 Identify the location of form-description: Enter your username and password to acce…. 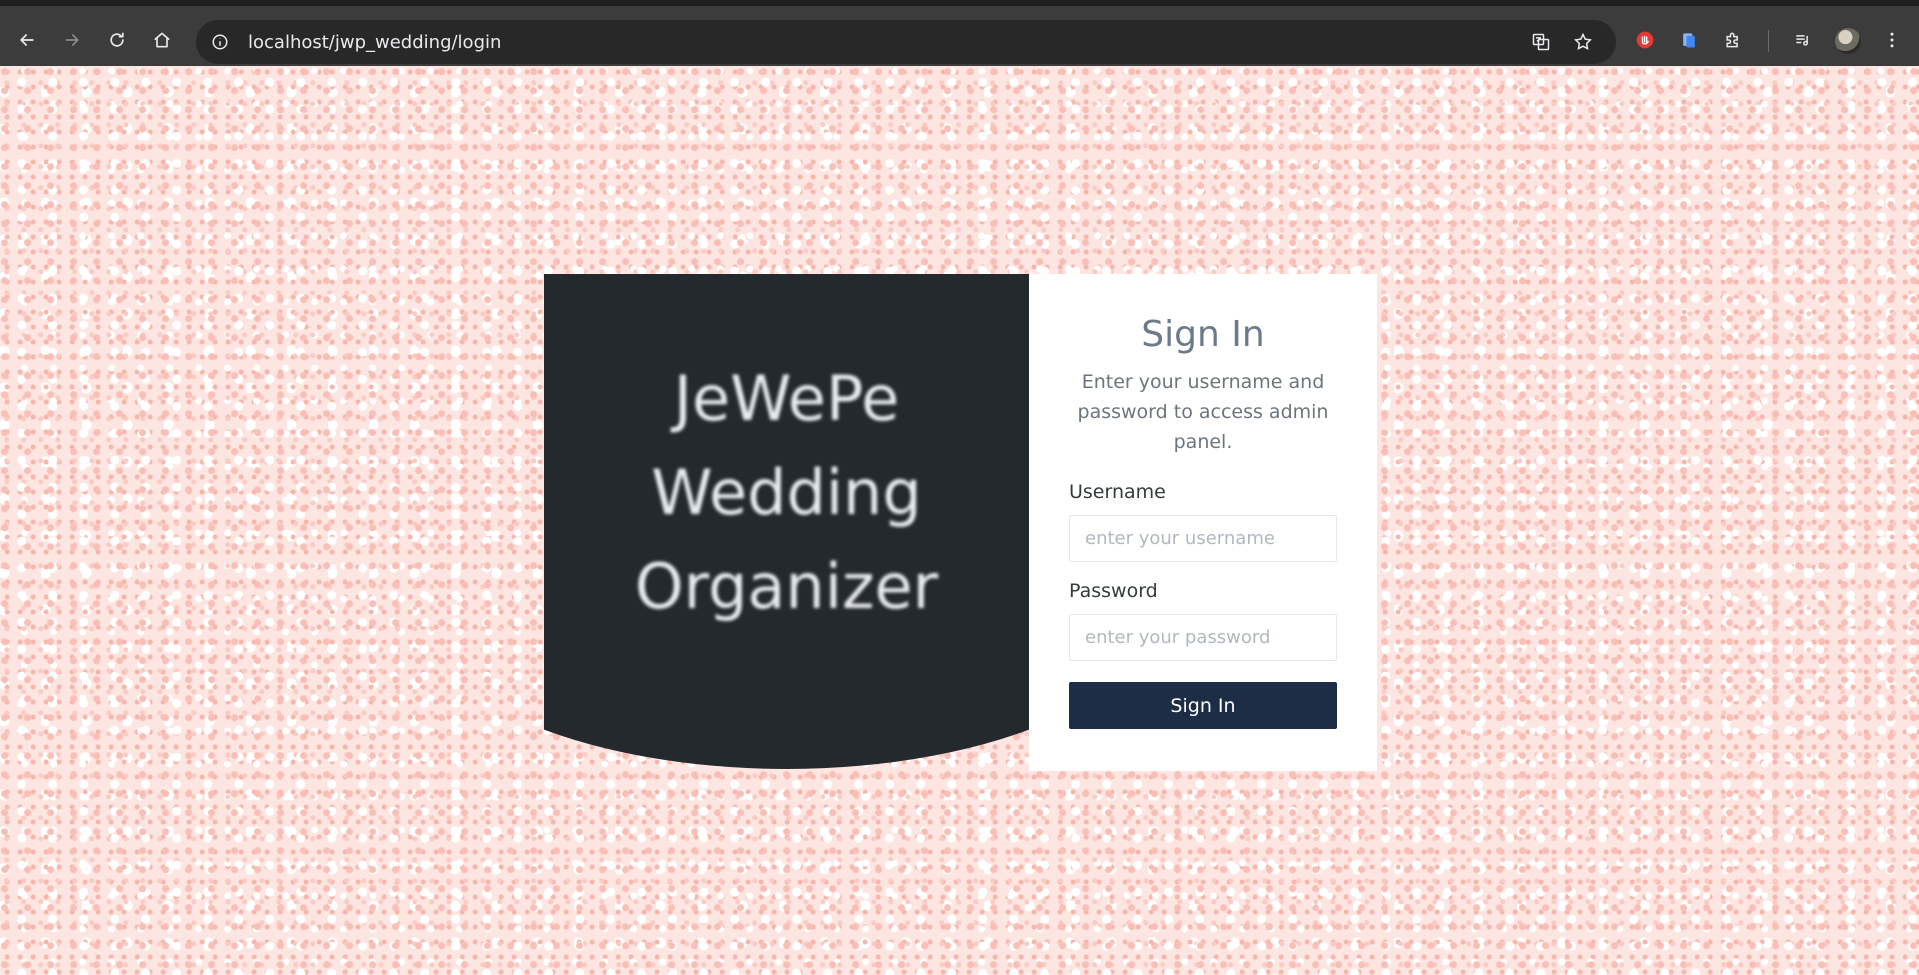
(1203, 412).